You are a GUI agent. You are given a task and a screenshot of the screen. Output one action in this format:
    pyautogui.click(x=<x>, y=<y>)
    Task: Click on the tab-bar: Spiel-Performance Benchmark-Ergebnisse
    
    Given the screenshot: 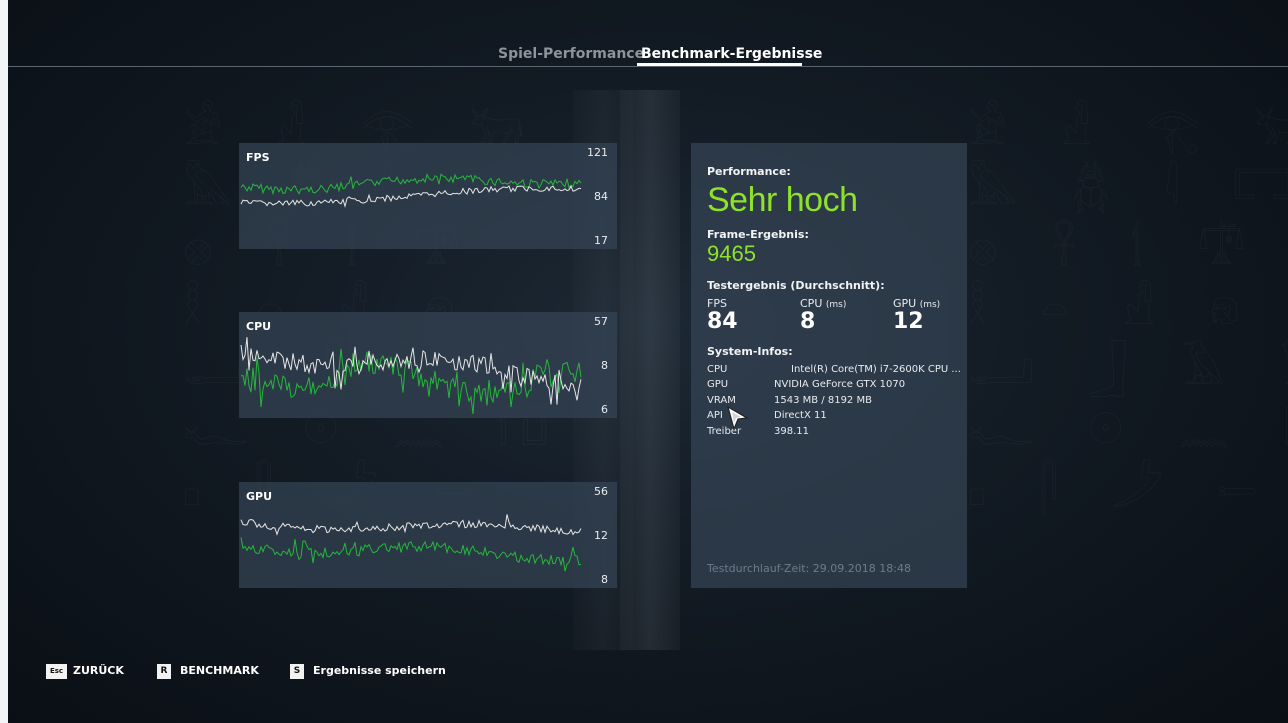 What is the action you would take?
    pyautogui.click(x=648, y=57)
    